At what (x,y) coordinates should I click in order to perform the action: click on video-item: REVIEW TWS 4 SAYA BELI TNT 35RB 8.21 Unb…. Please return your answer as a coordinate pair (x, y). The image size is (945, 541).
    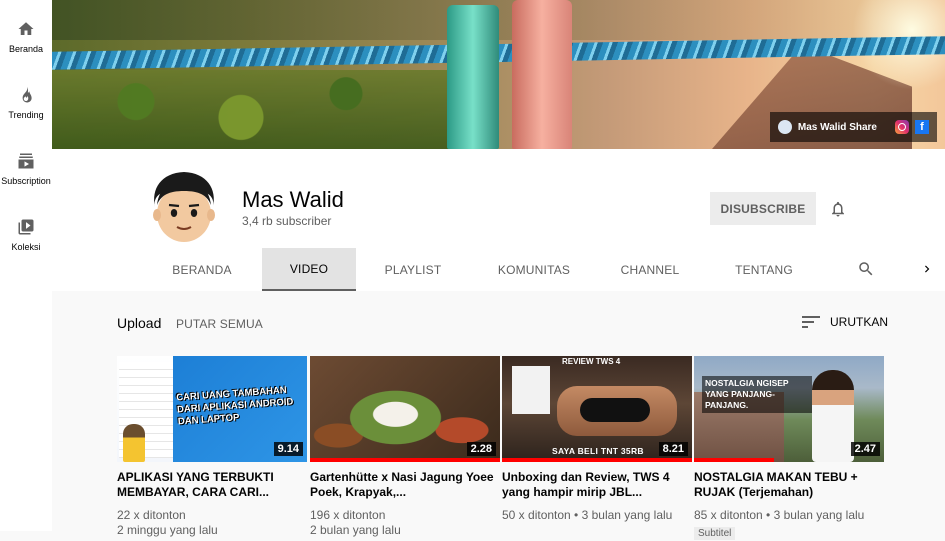
    Looking at the image, I should click on (597, 439).